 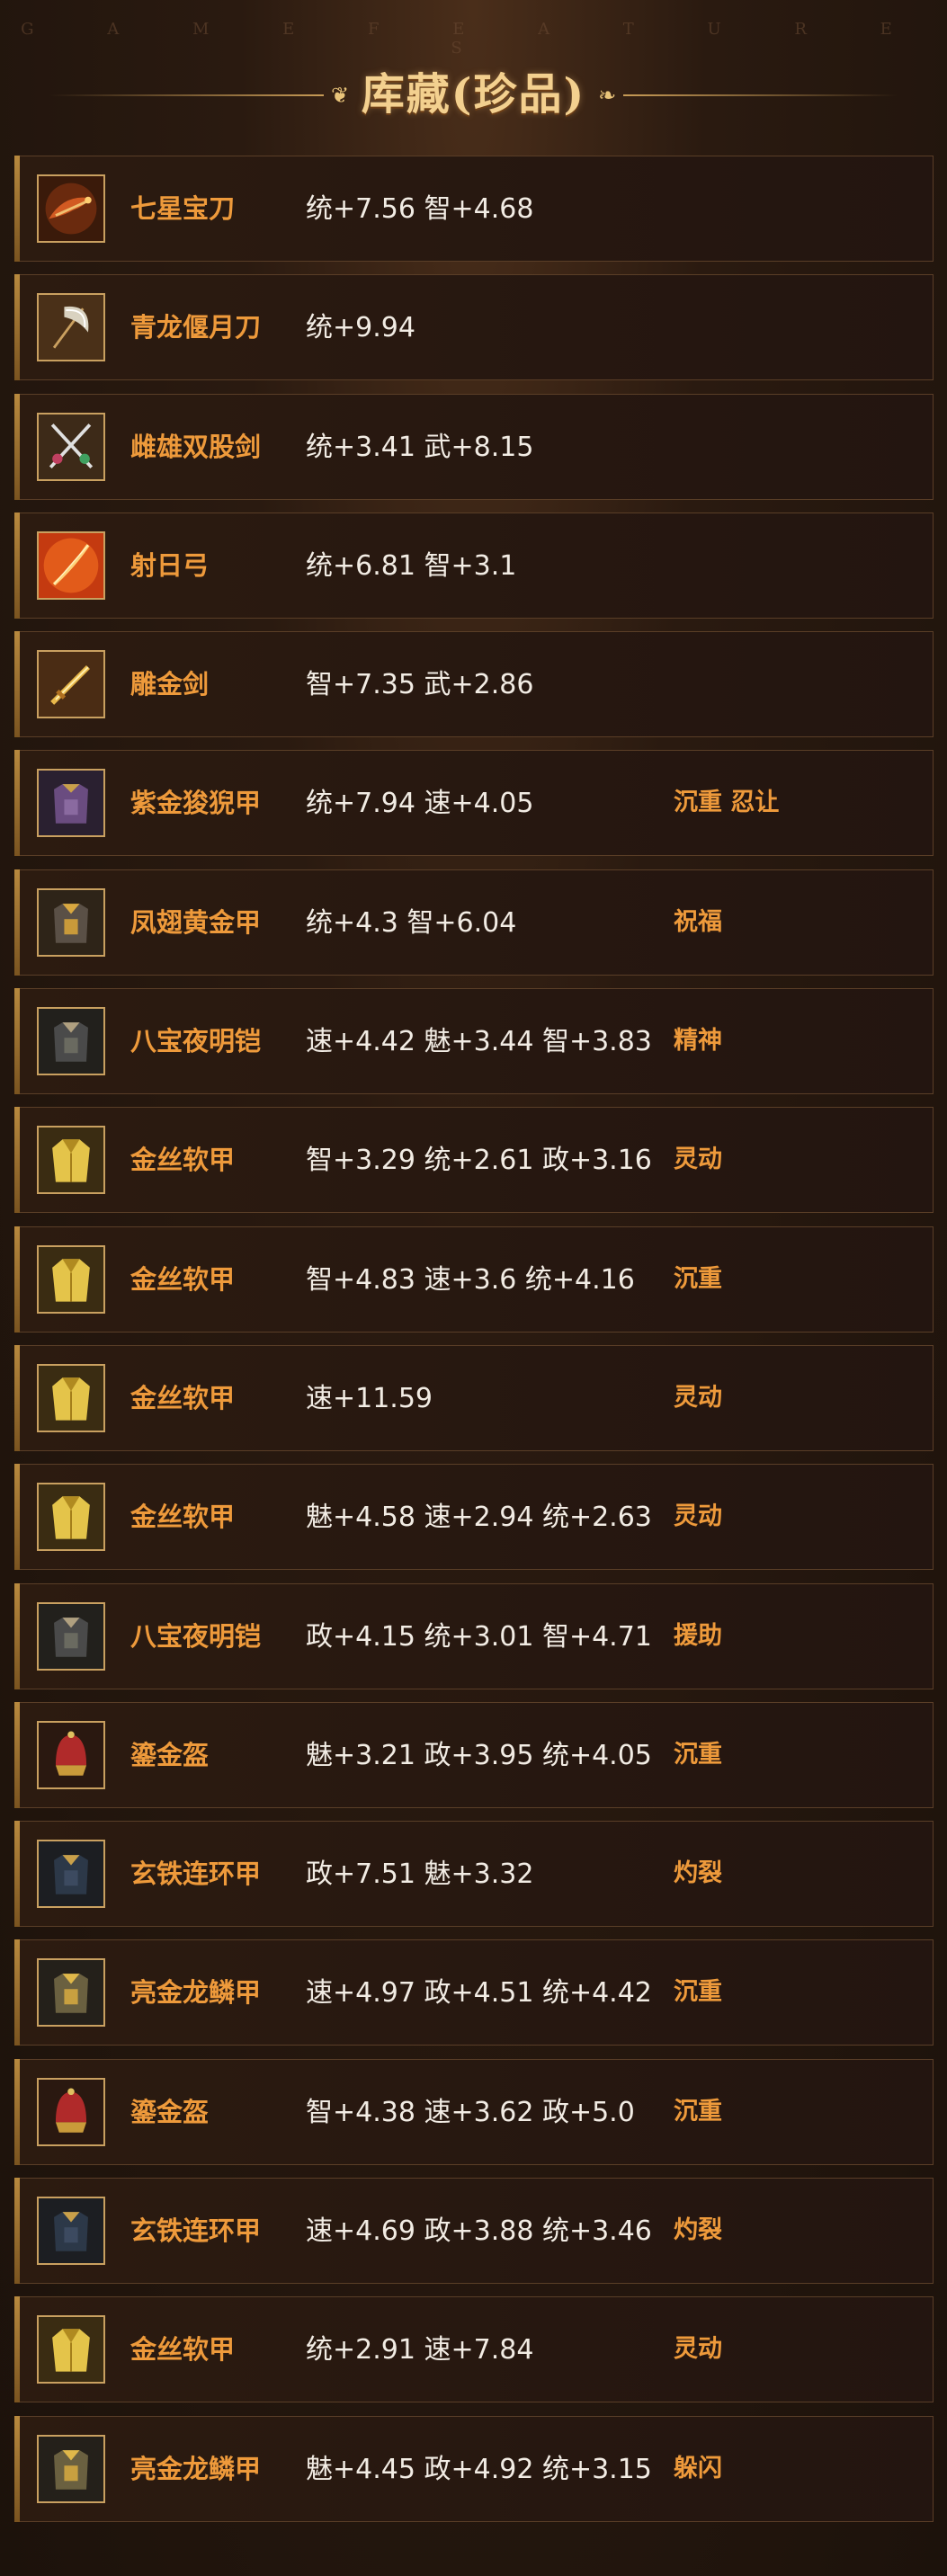 What do you see at coordinates (760, 95) in the screenshot?
I see `title-divider-right` at bounding box center [760, 95].